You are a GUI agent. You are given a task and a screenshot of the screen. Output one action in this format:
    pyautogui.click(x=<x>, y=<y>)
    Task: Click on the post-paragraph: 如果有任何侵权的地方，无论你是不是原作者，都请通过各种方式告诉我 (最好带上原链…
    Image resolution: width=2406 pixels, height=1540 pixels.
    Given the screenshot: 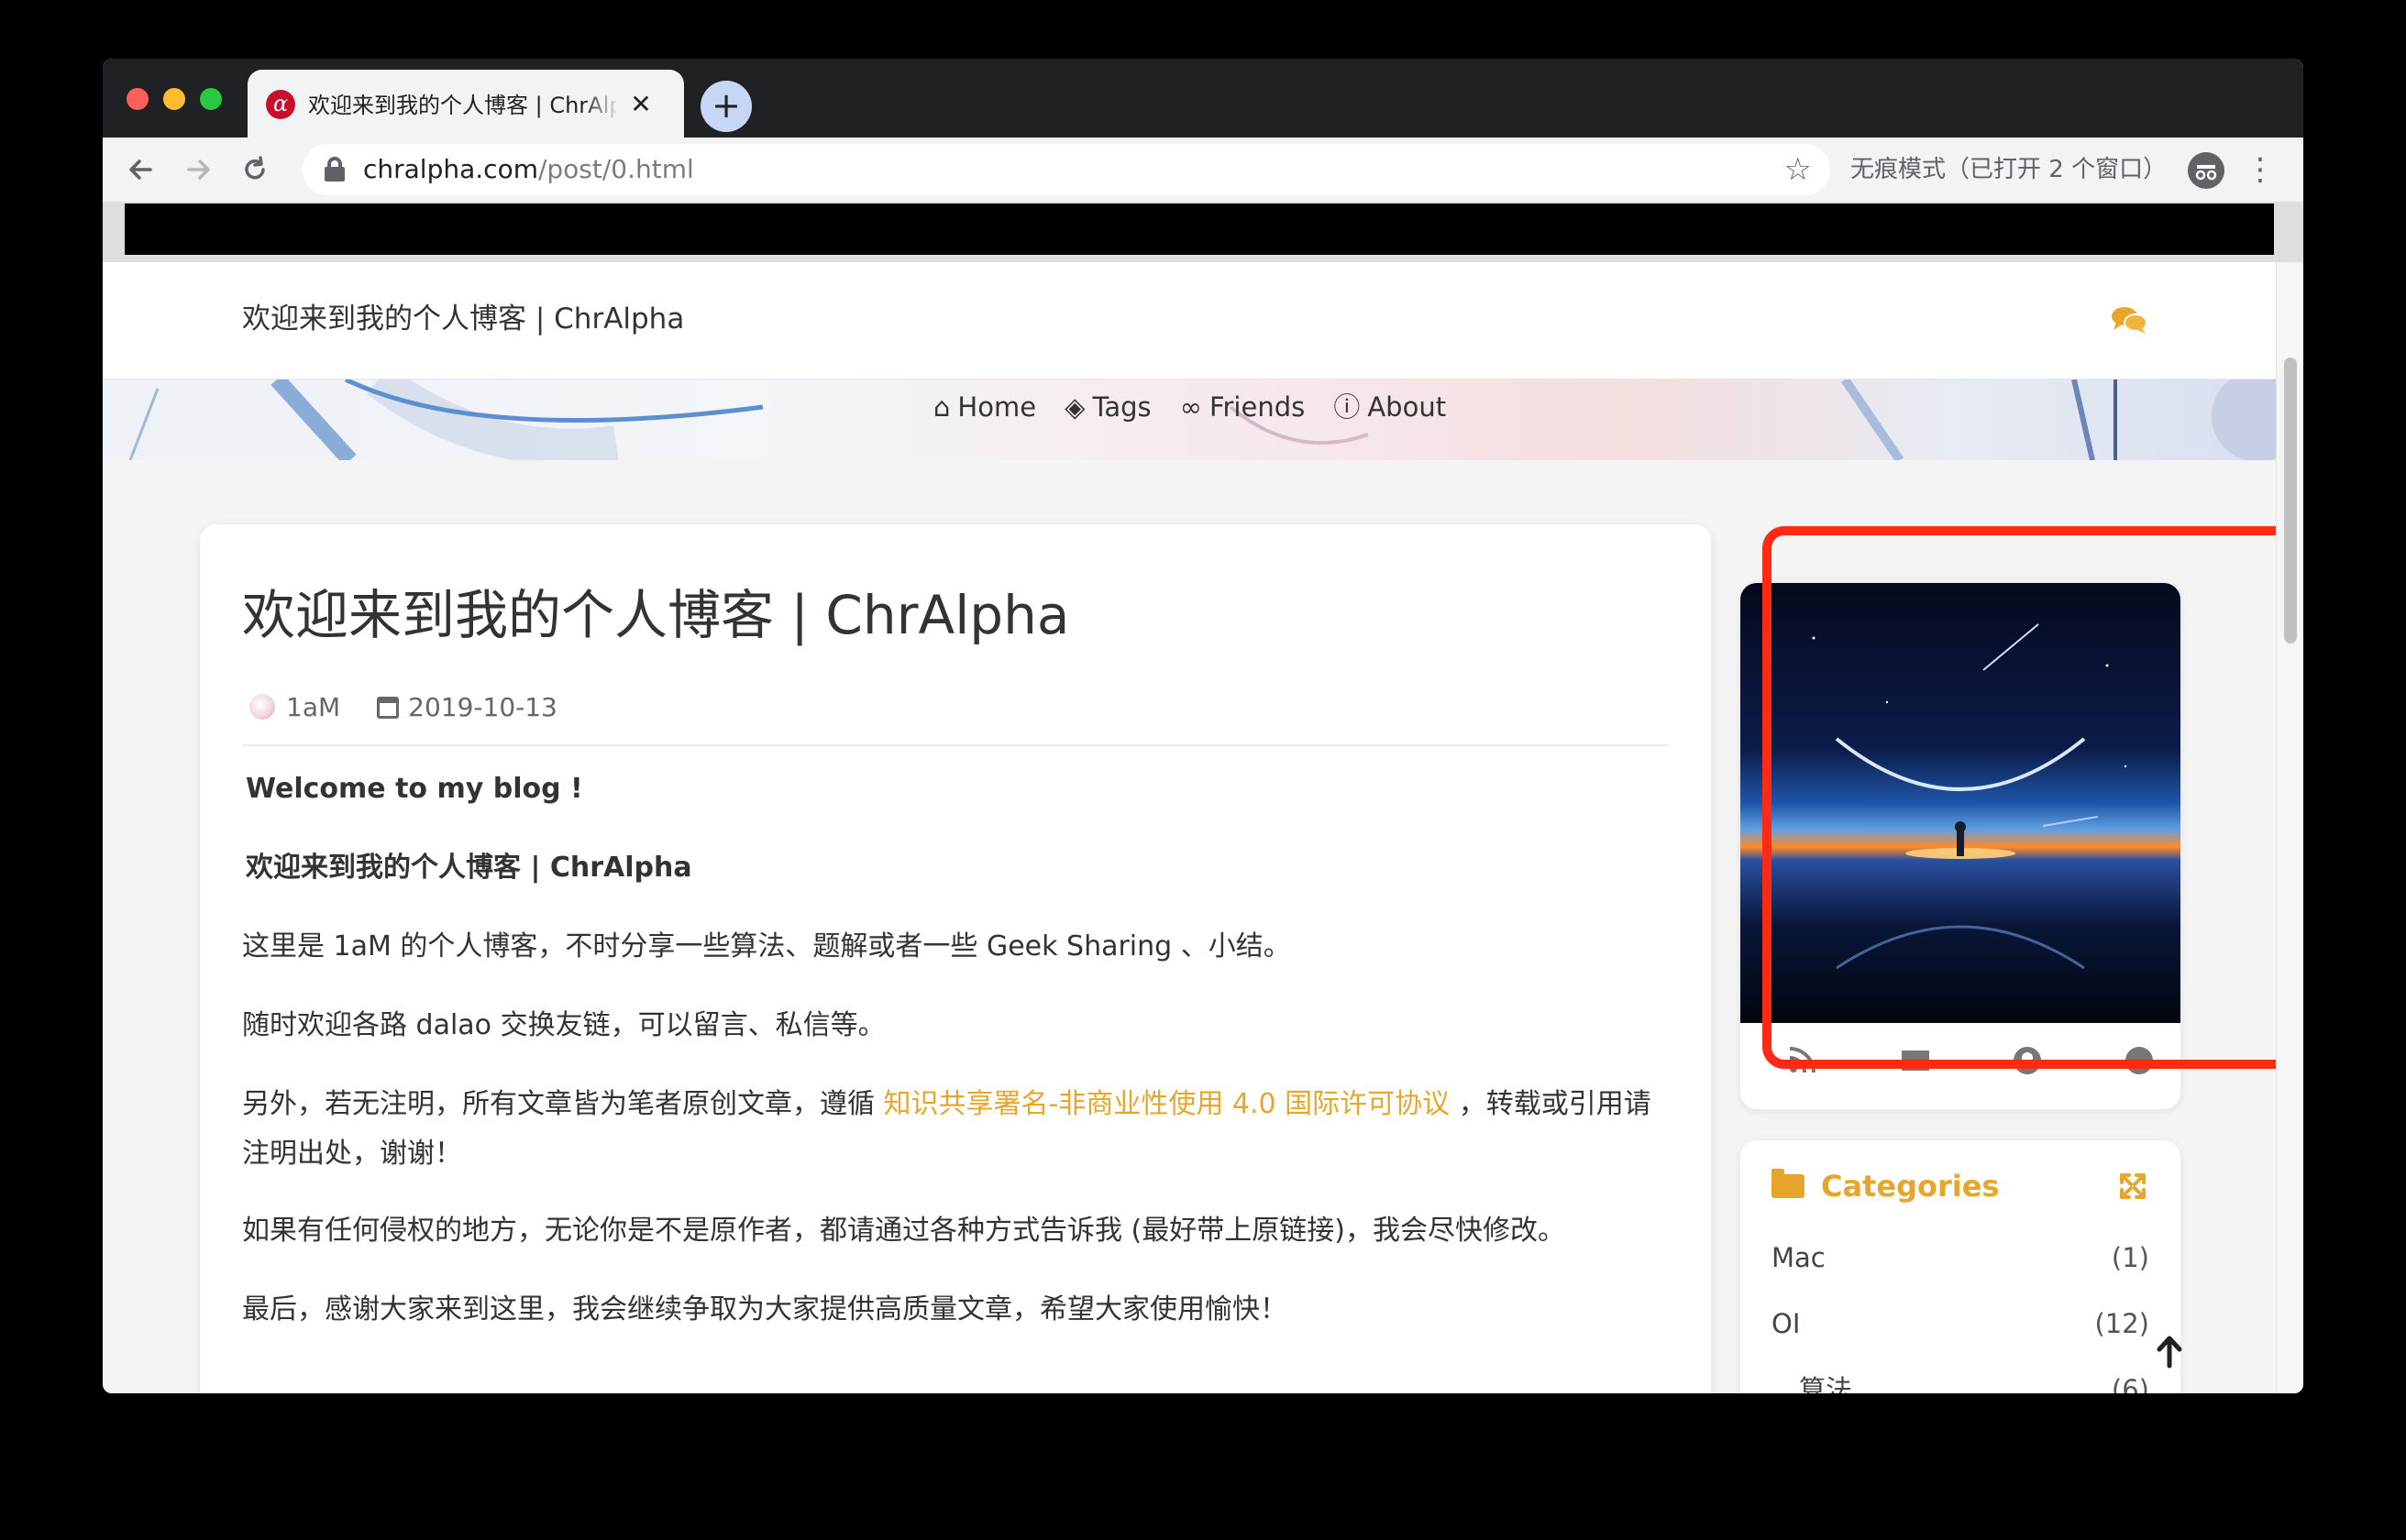 What is the action you would take?
    pyautogui.click(x=904, y=1231)
    